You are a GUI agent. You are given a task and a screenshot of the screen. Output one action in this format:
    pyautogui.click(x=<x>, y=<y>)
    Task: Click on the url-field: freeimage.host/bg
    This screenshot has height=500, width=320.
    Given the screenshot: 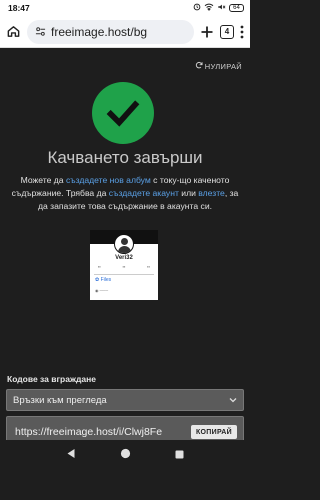 What is the action you would take?
    pyautogui.click(x=110, y=31)
    